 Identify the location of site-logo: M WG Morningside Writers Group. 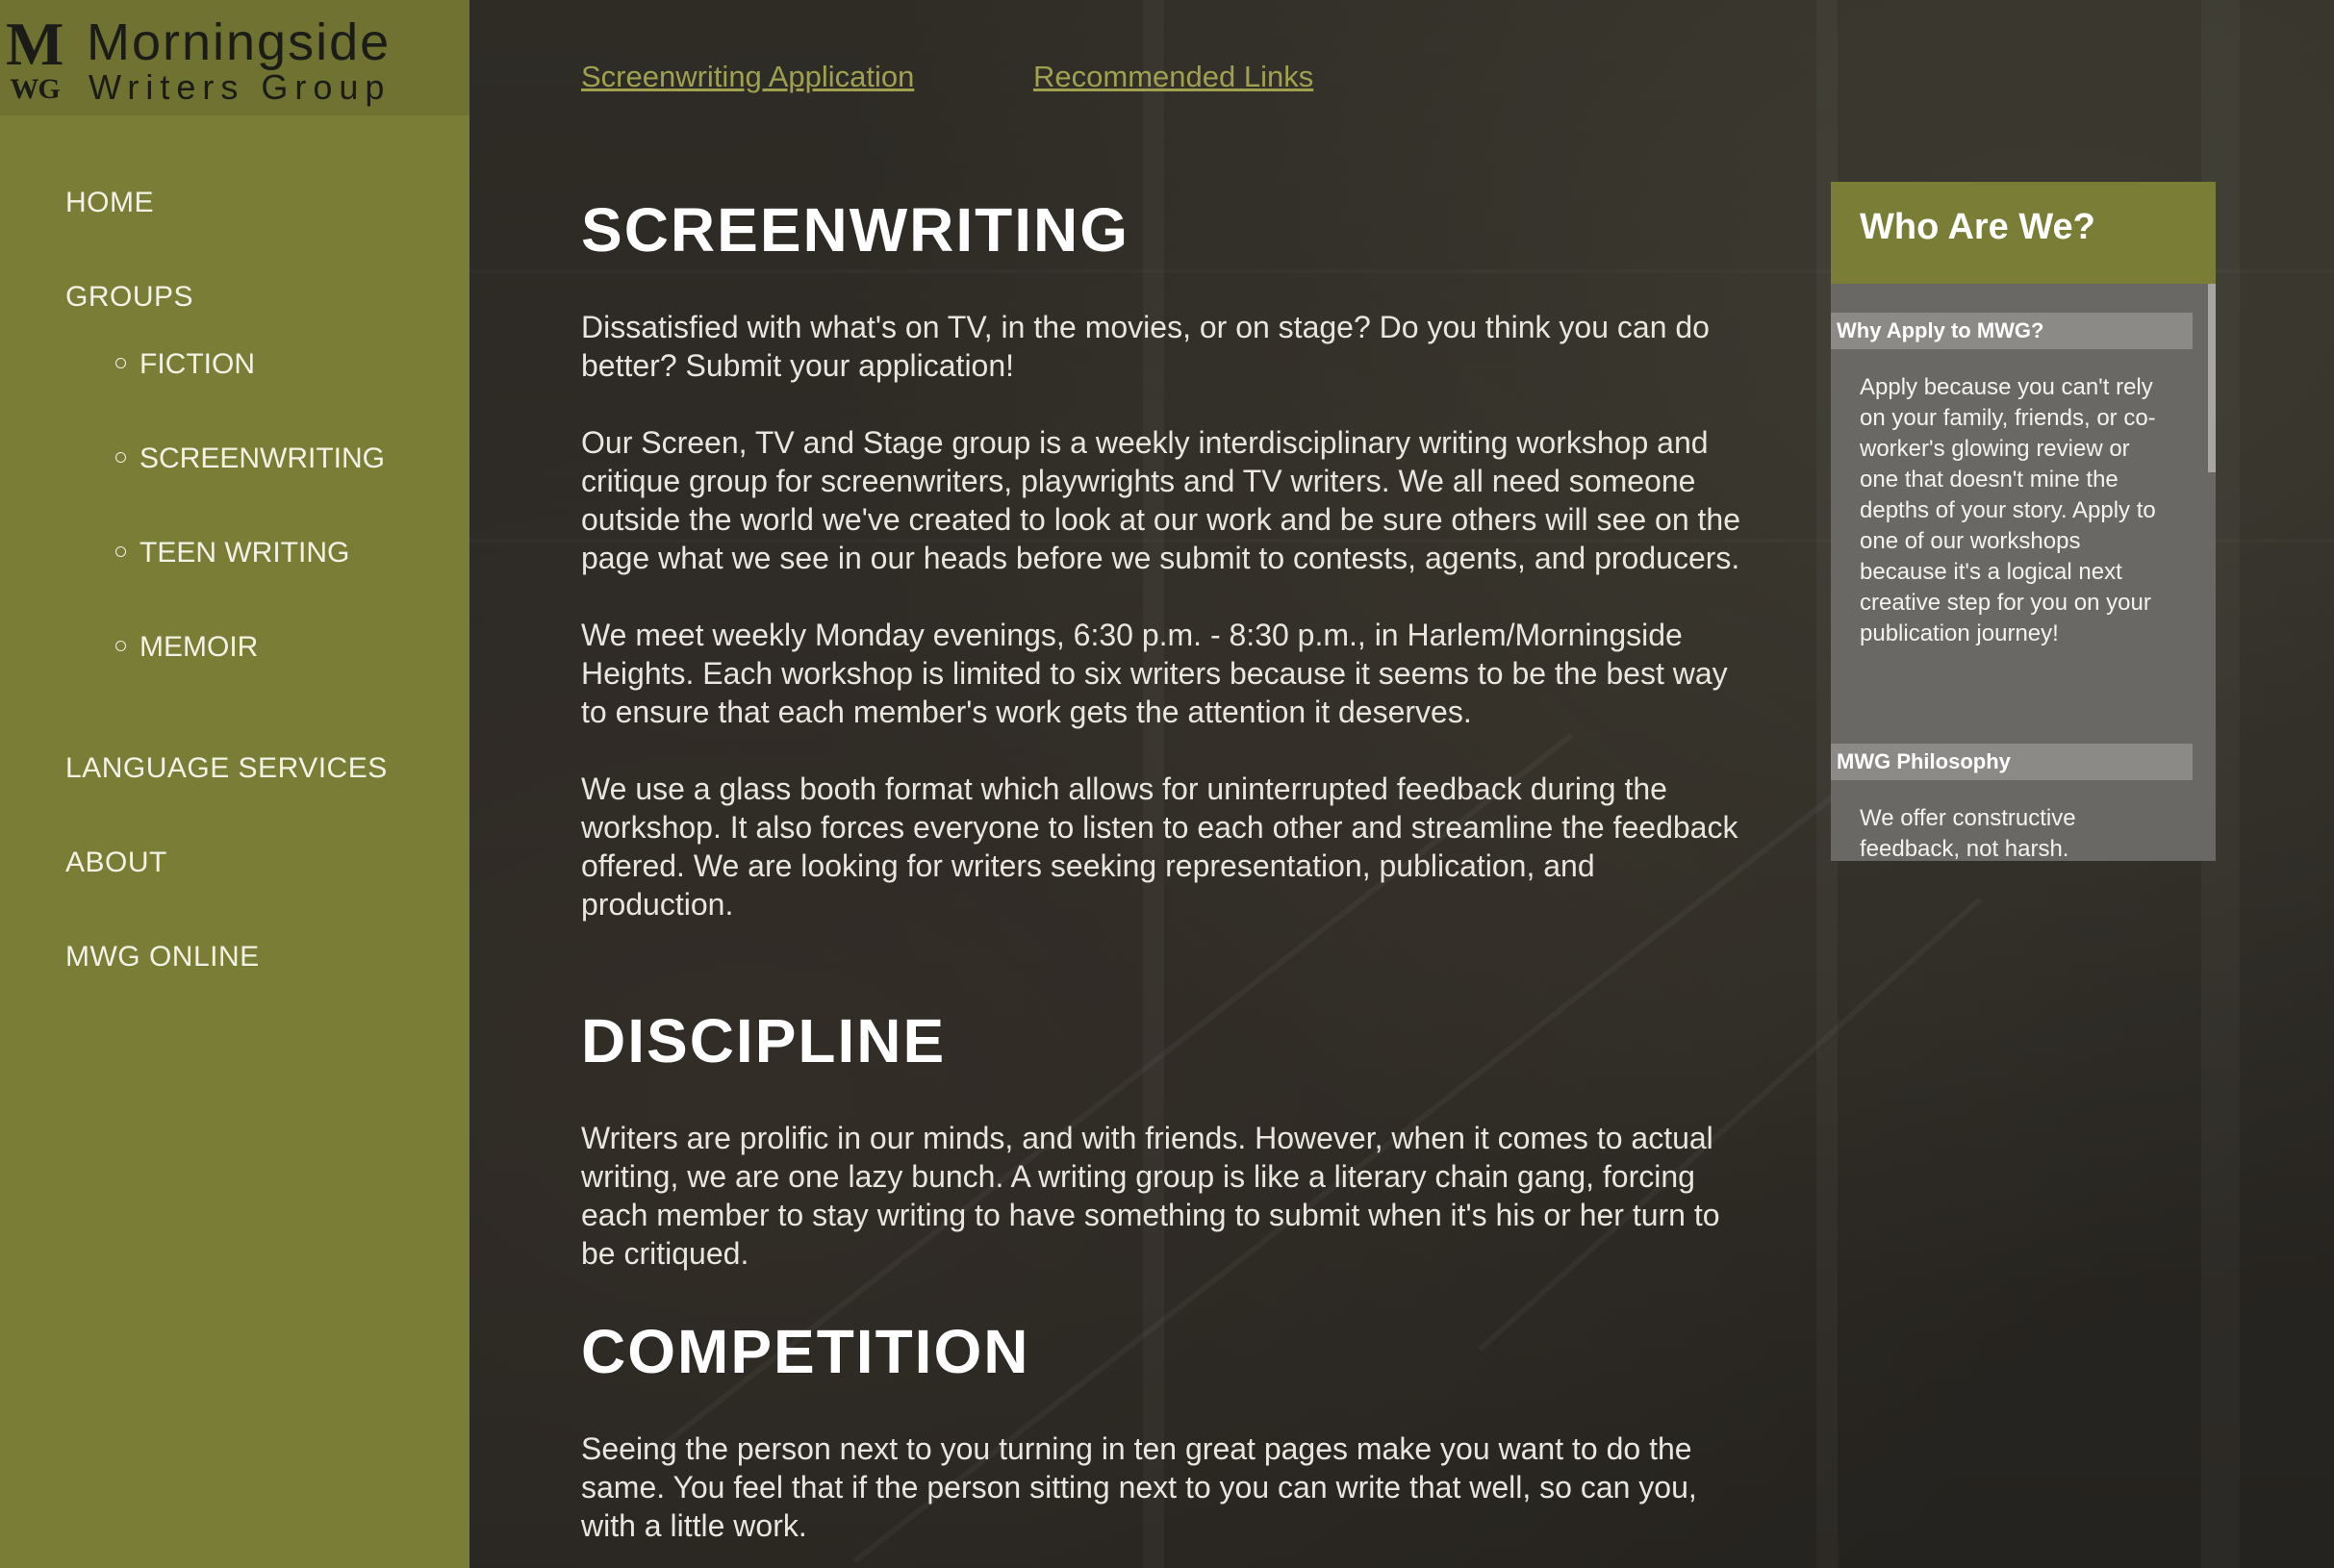
(235, 57).